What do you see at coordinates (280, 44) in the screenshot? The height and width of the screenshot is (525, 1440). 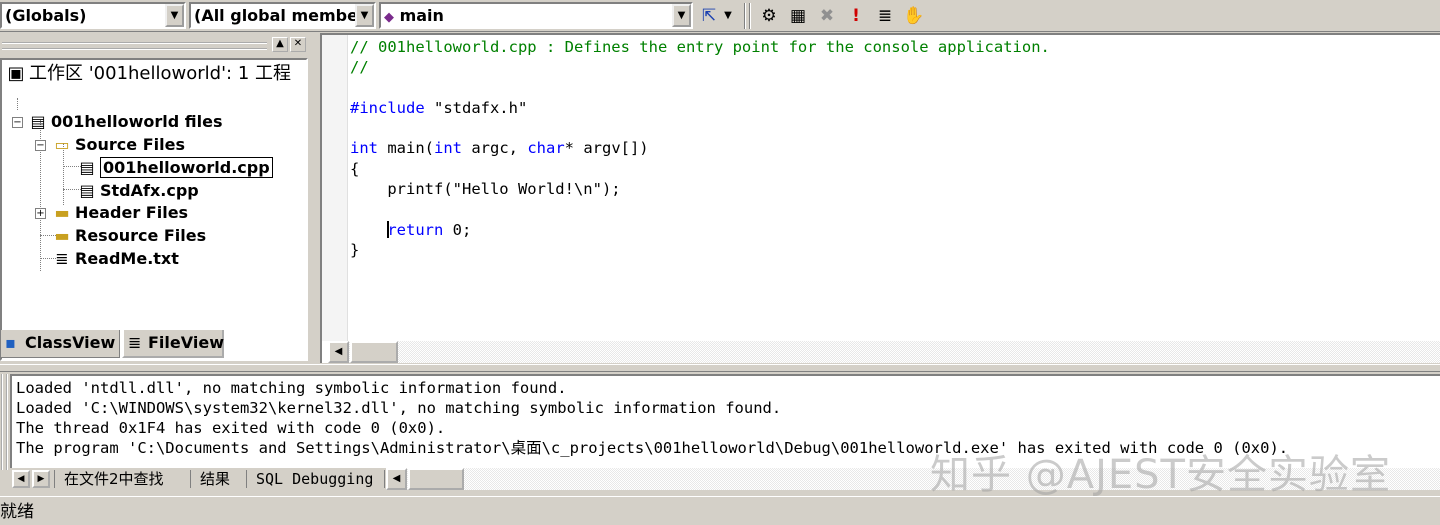 I see `maximize-icon: ▲` at bounding box center [280, 44].